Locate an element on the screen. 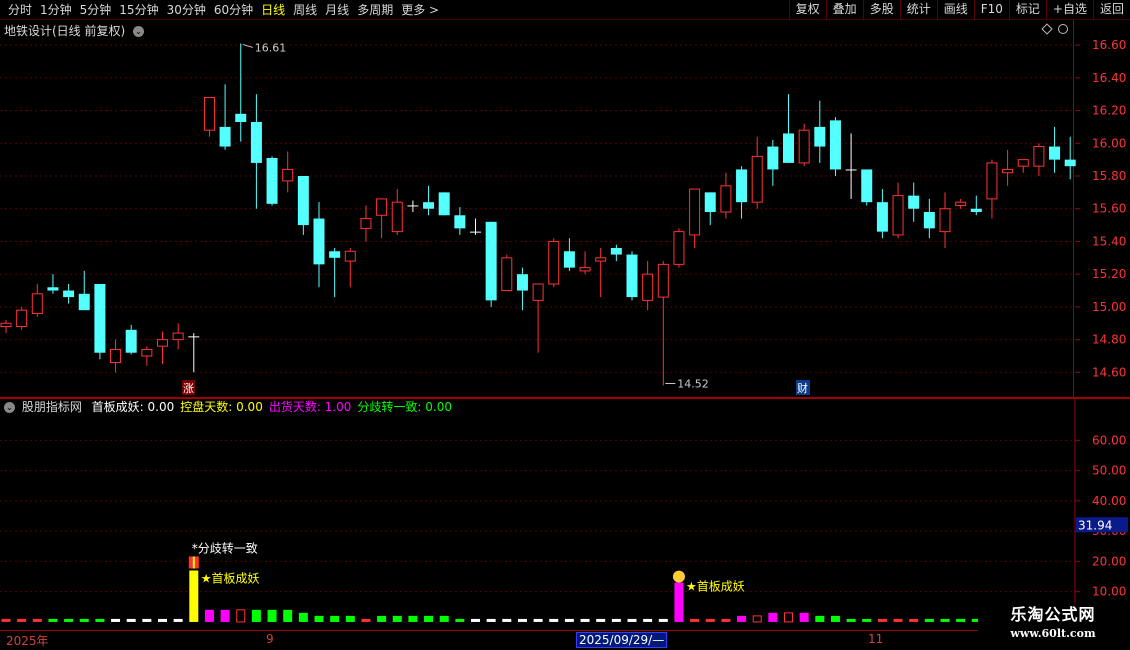  price-tick-label: 14.60 is located at coordinates (1109, 372).